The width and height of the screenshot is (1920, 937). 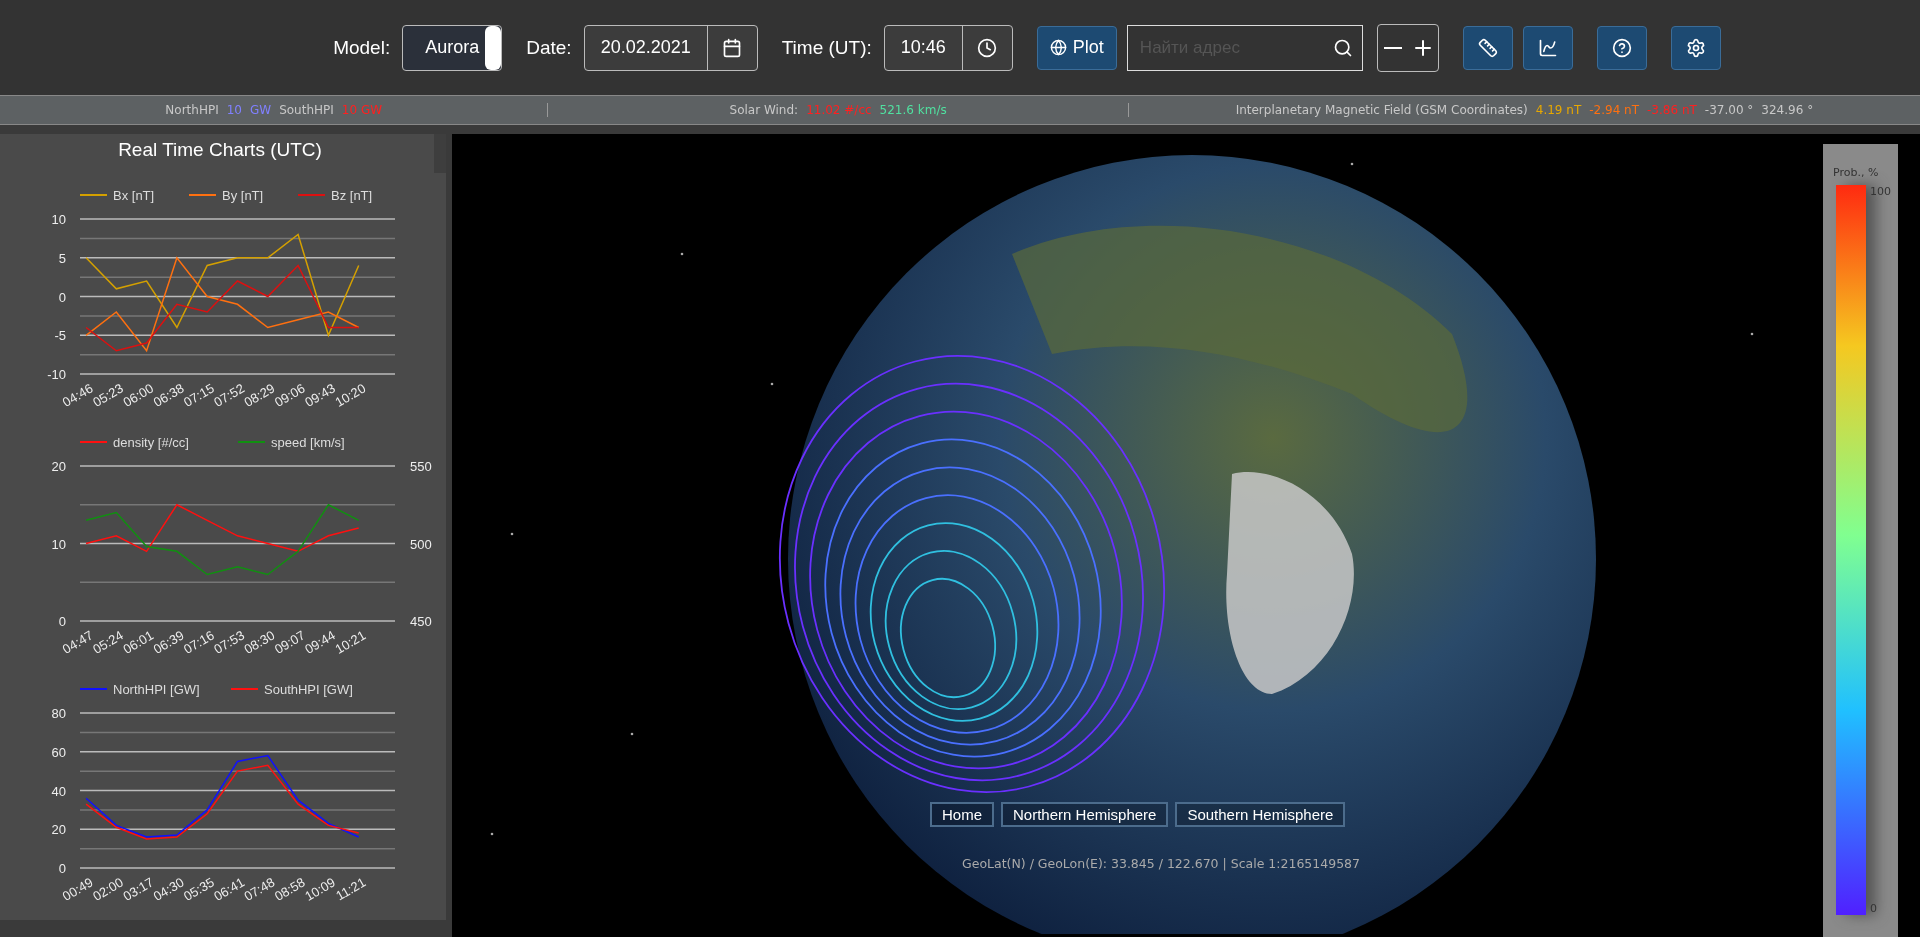 What do you see at coordinates (1076, 47) in the screenshot?
I see `plot-button: Plot` at bounding box center [1076, 47].